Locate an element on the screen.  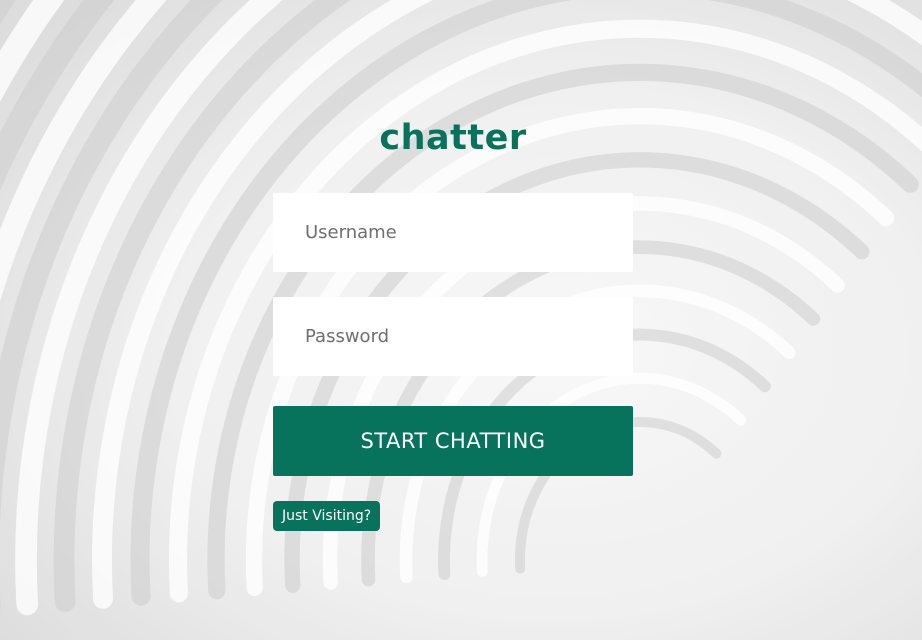
start-chatting-button: START CHATTING is located at coordinates (453, 441).